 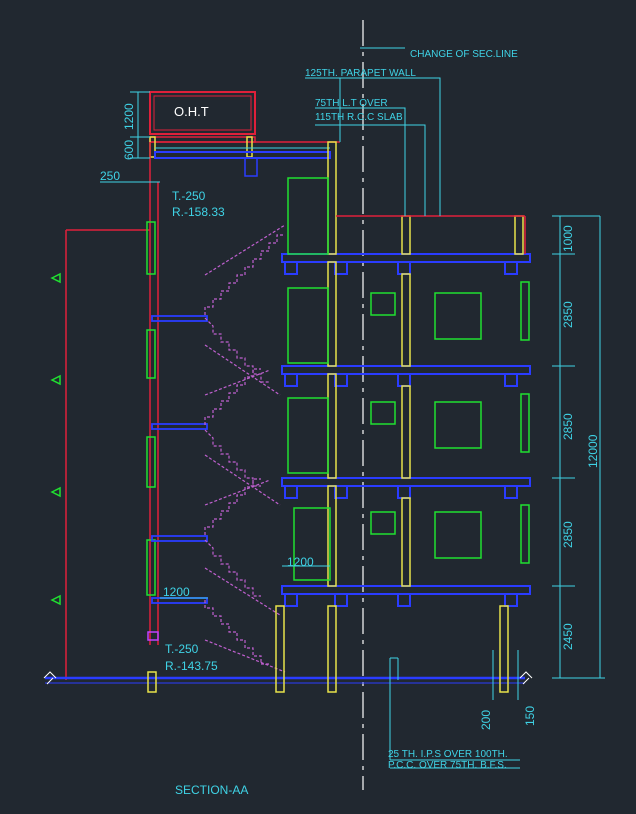 I want to click on dim-oht-height: 1200, so click(x=129, y=116).